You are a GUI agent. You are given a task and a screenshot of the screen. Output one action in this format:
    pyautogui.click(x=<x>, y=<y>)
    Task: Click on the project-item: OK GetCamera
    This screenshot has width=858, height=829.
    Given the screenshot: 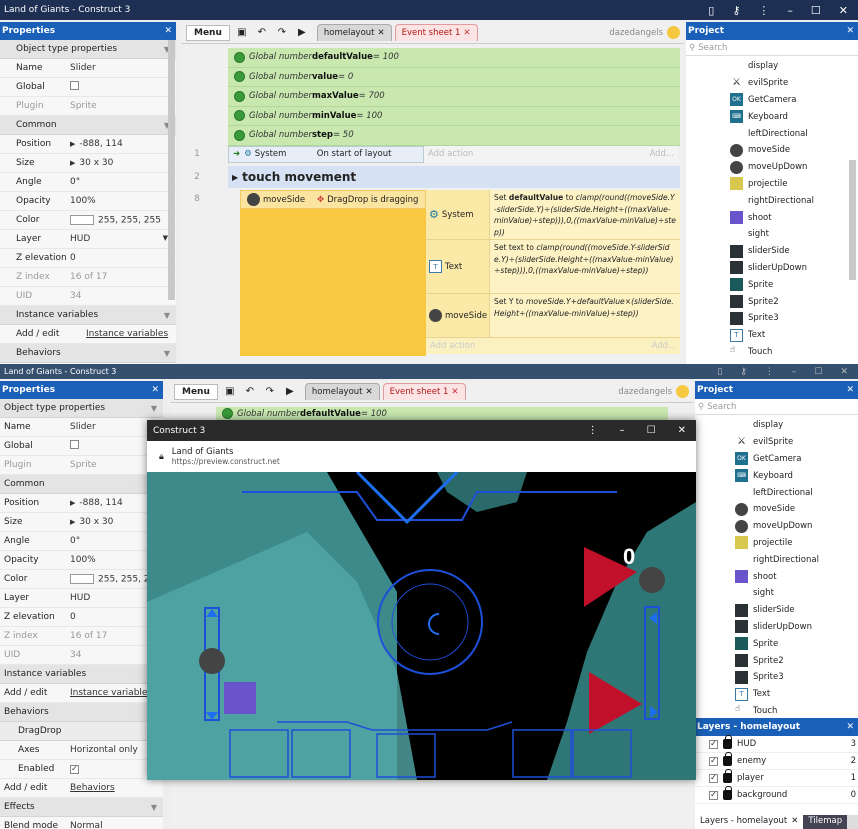 What is the action you would take?
    pyautogui.click(x=776, y=459)
    